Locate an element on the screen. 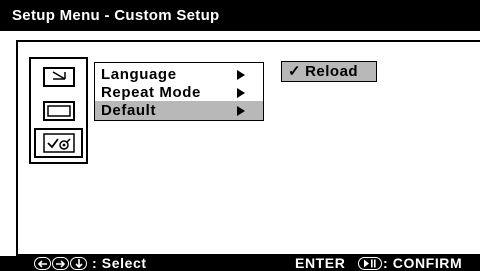 This screenshot has height=271, width=480. reload-option: ✓ Reload is located at coordinates (329, 71).